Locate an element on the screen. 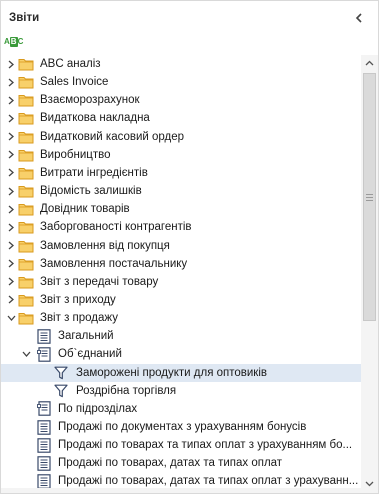 The image size is (379, 494). arrow-down-icon is located at coordinates (369, 484).